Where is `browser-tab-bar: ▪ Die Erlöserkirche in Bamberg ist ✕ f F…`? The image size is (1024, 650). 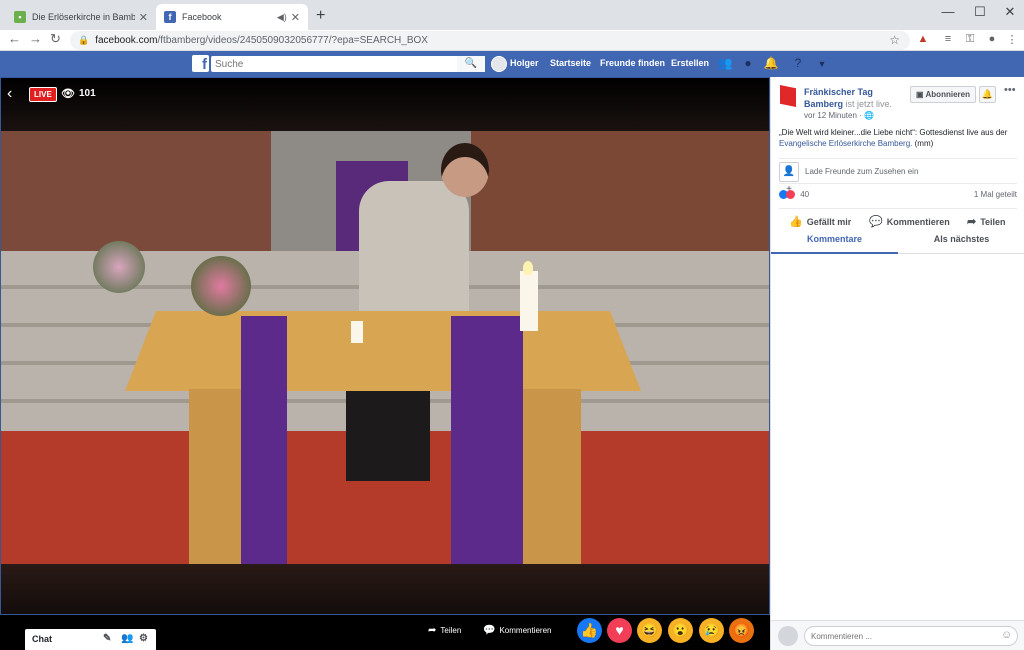 browser-tab-bar: ▪ Die Erlöserkirche in Bamberg ist ✕ f F… is located at coordinates (512, 15).